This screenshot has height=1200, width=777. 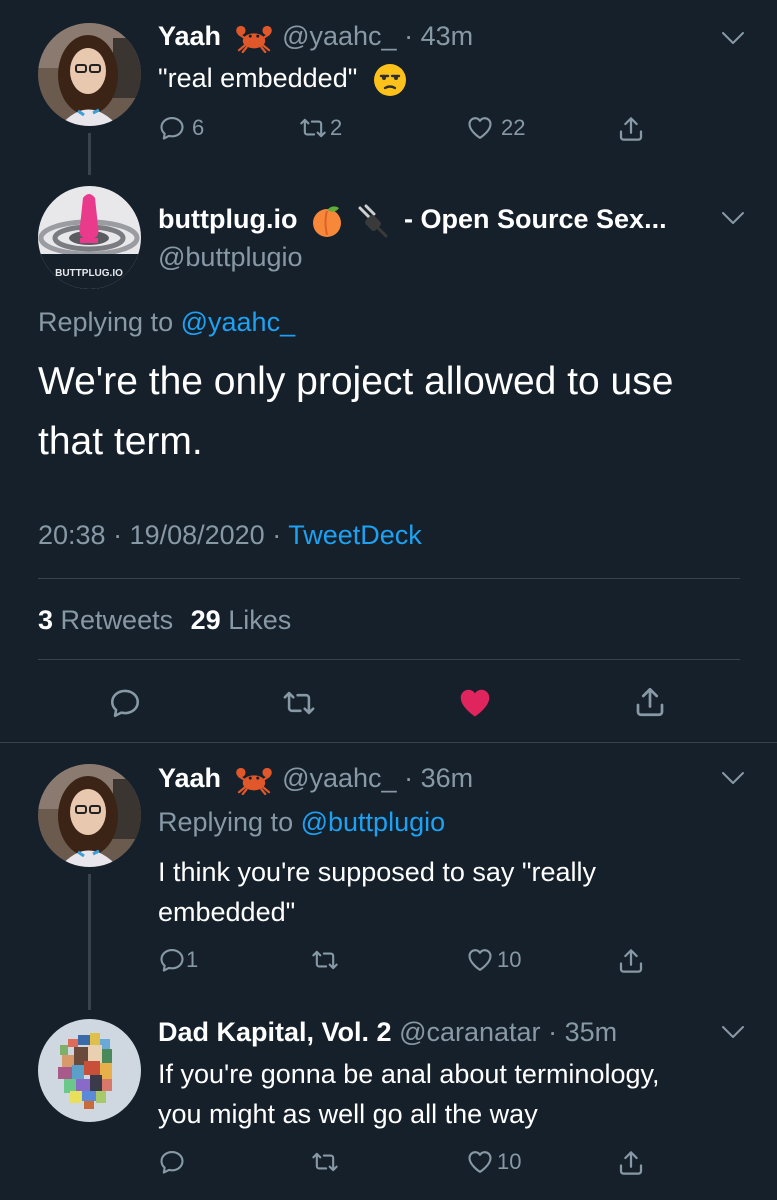 What do you see at coordinates (159, 535) in the screenshot?
I see `timestamp: 20:38 · 19/08/2020 ·` at bounding box center [159, 535].